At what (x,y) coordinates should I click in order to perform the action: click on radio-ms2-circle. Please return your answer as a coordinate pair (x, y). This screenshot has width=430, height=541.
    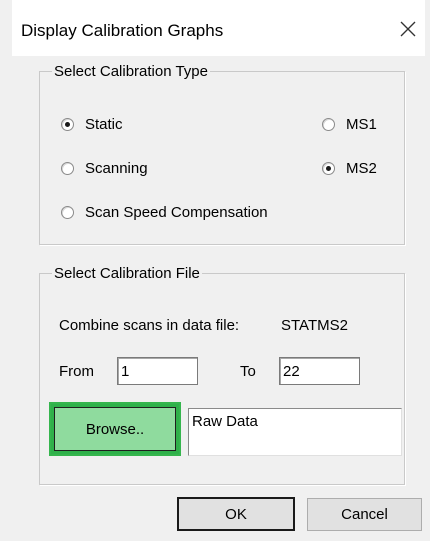
    Looking at the image, I should click on (328, 168).